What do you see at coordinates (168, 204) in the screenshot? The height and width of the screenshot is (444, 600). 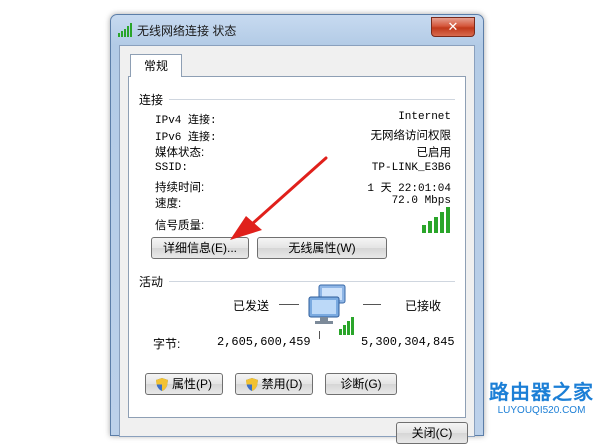 I see `speed-label: 速度:` at bounding box center [168, 204].